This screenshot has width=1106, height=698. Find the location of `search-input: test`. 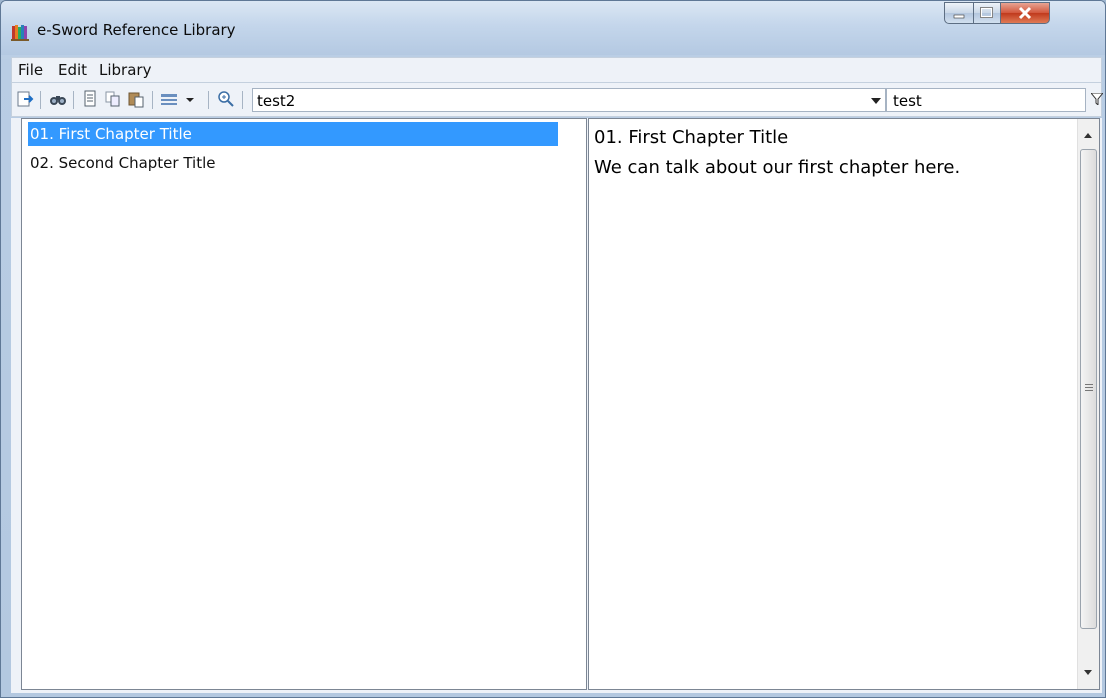

search-input: test is located at coordinates (986, 100).